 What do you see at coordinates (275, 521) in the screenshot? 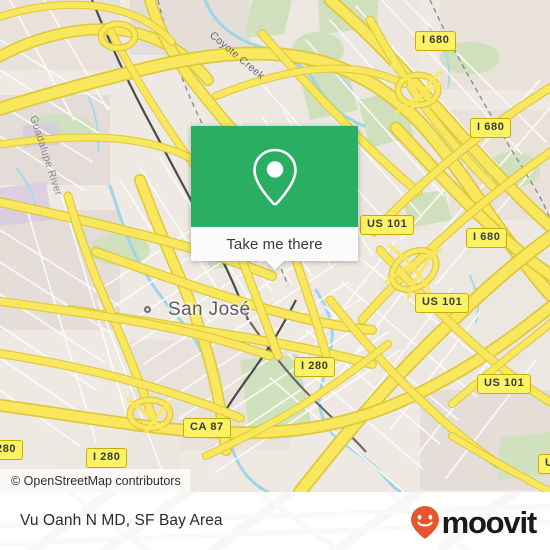
I see `footer-bar: Vu Oanh N MD, SF Bay Area moovit` at bounding box center [275, 521].